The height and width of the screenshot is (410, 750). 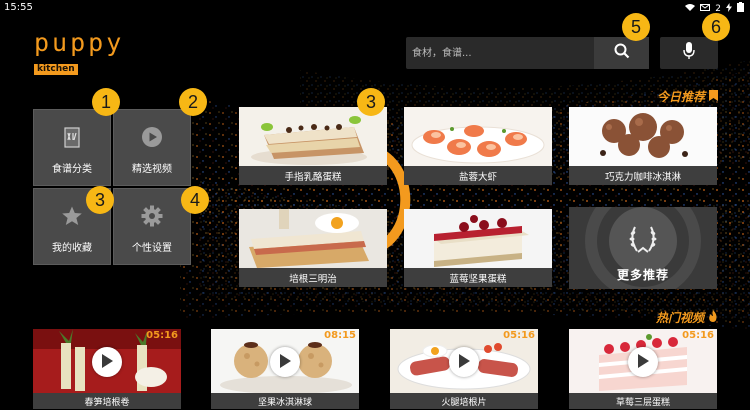 I want to click on search-button, so click(x=621, y=53).